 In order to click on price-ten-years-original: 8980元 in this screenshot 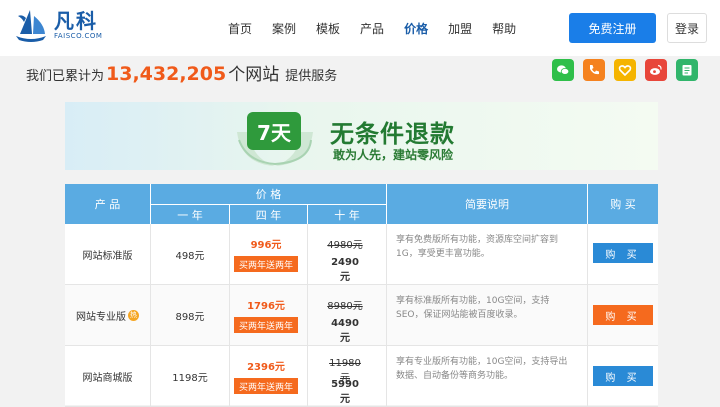, I will do `click(345, 306)`.